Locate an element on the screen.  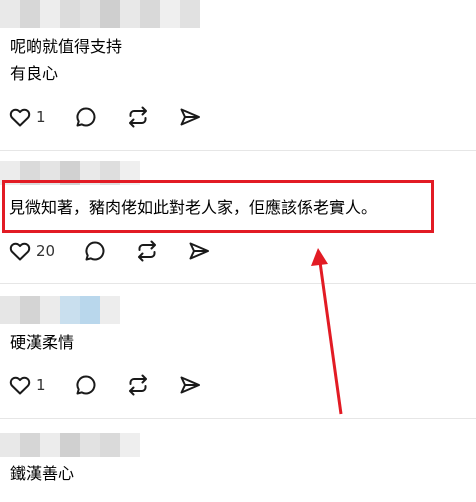
post-actions: 20 is located at coordinates (109, 251).